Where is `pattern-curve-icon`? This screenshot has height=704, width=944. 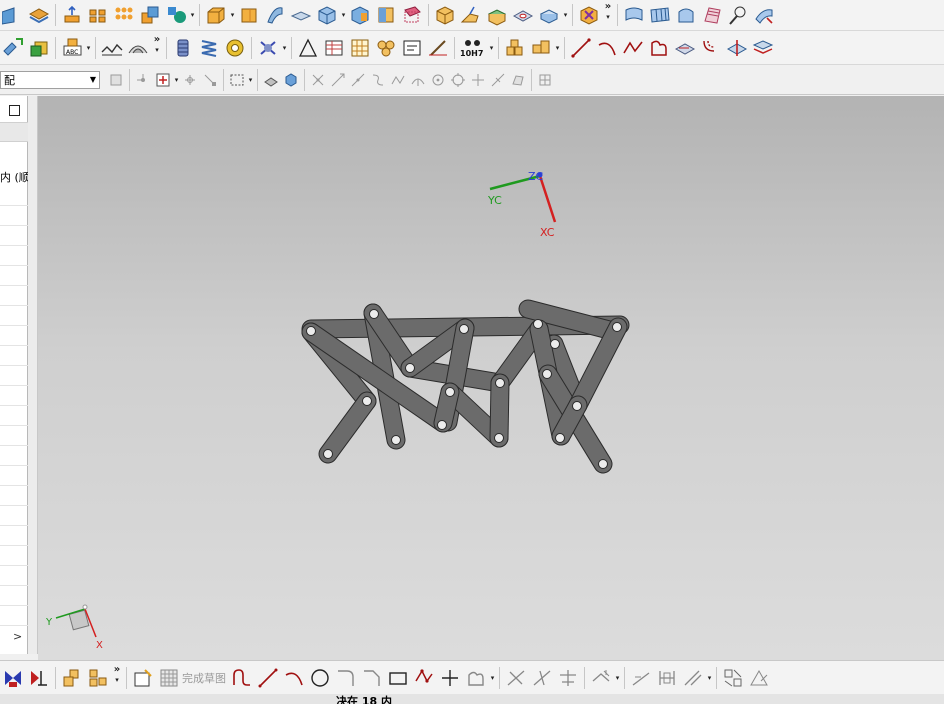
pattern-curve-icon is located at coordinates (667, 678).